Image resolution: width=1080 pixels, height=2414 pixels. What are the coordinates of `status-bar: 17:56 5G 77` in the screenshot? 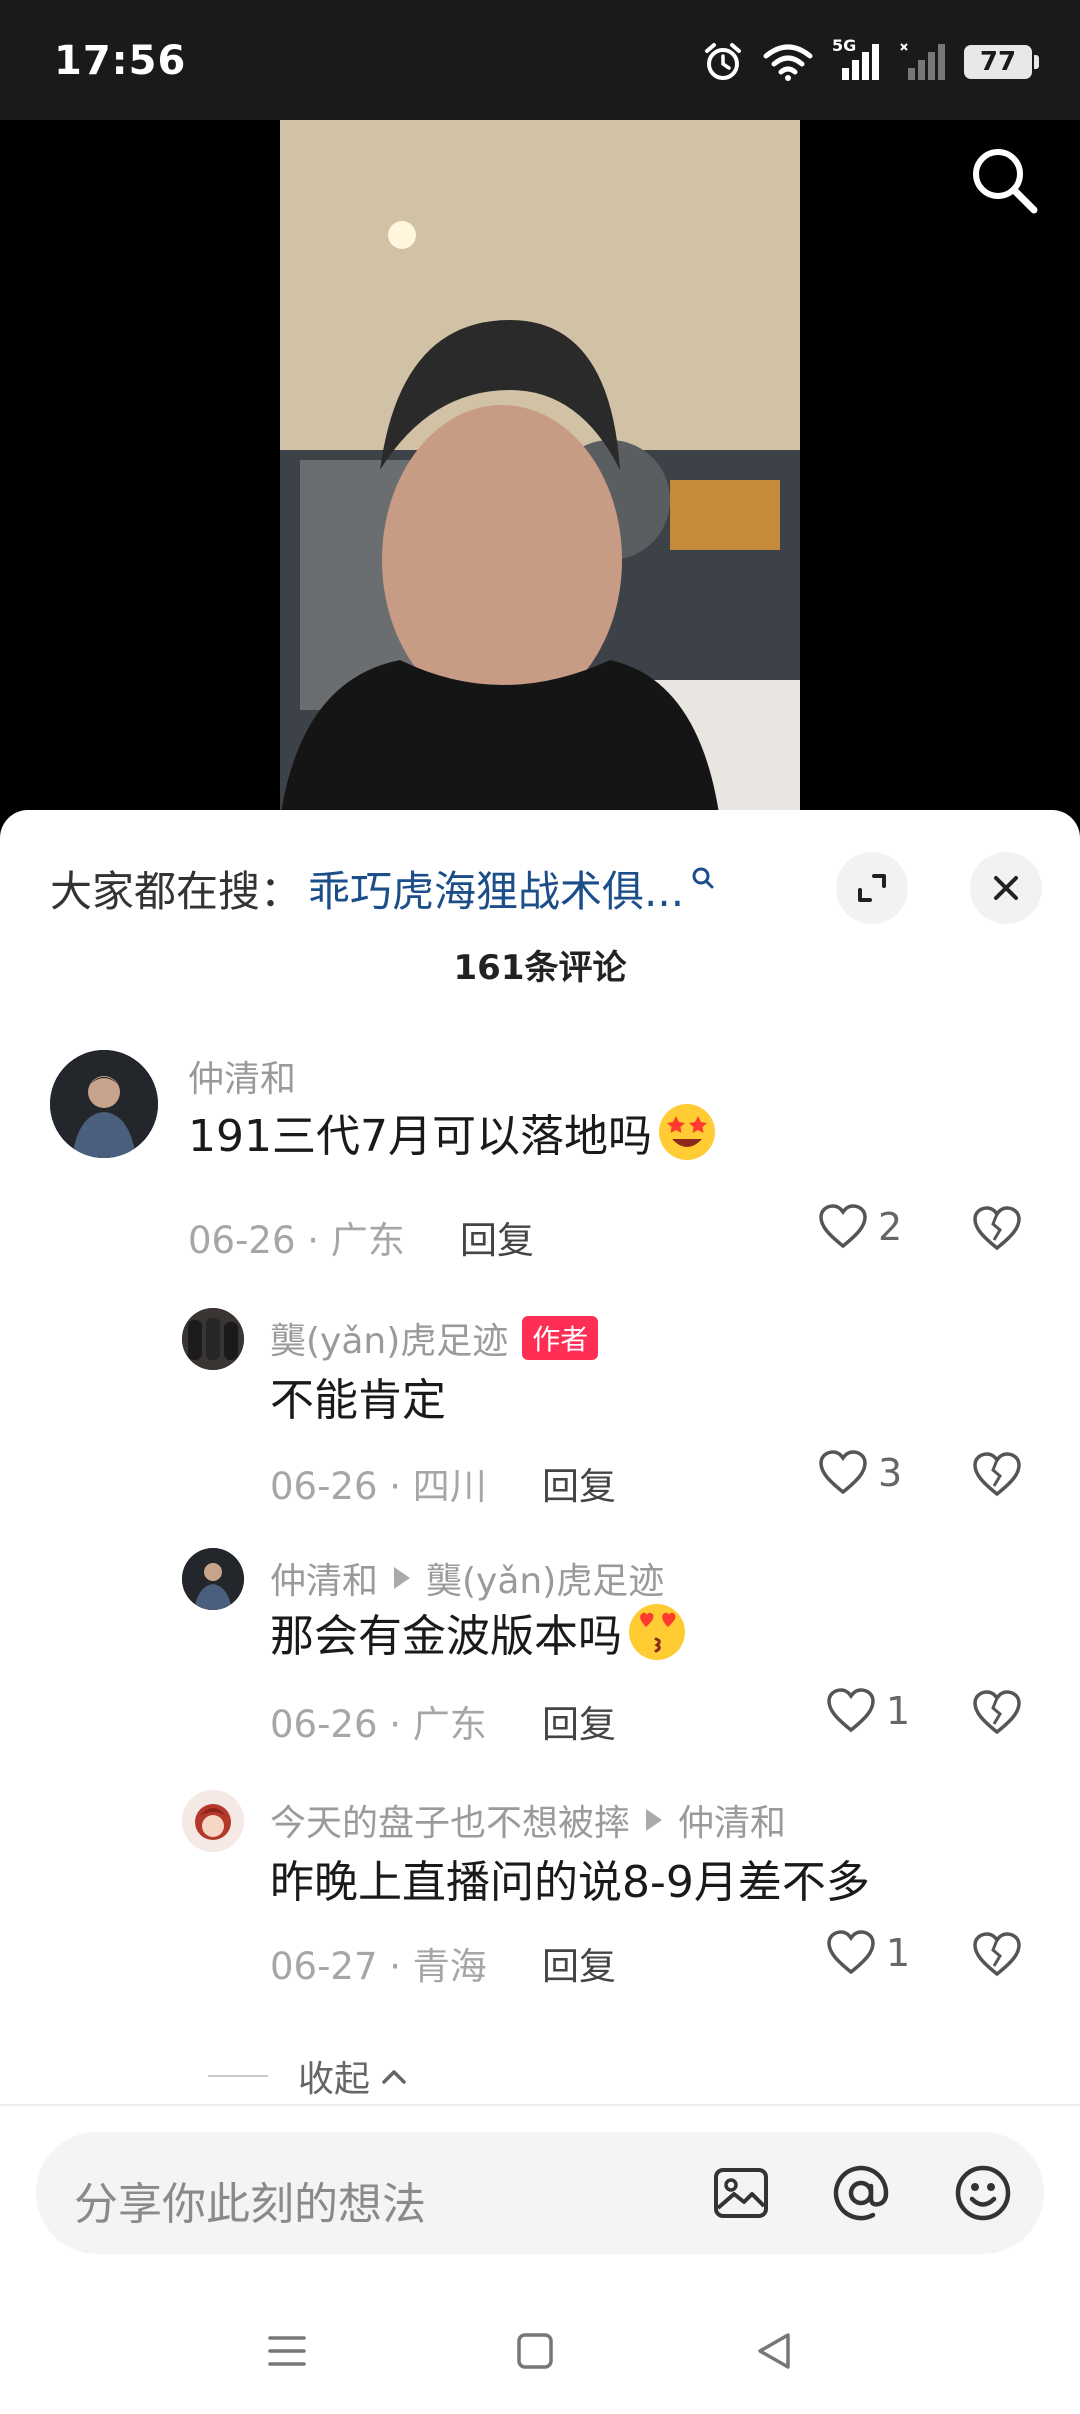 It's located at (540, 60).